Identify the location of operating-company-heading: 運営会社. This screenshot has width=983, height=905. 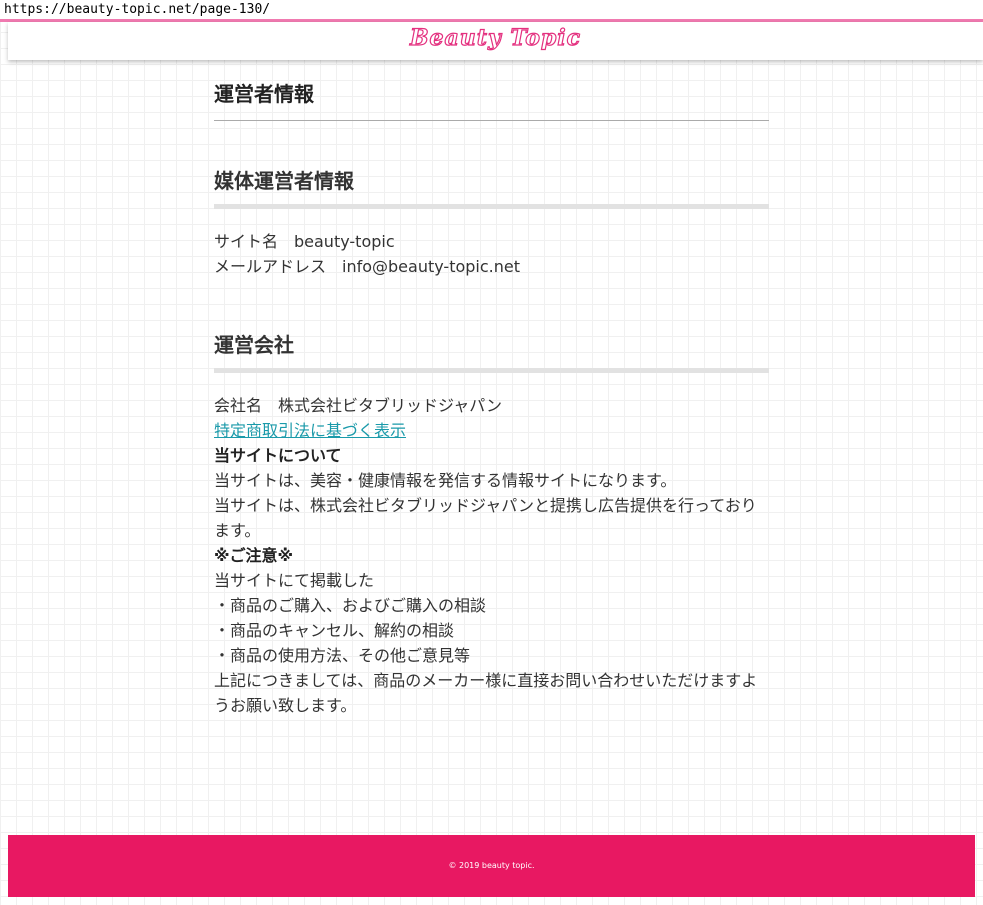
(491, 351).